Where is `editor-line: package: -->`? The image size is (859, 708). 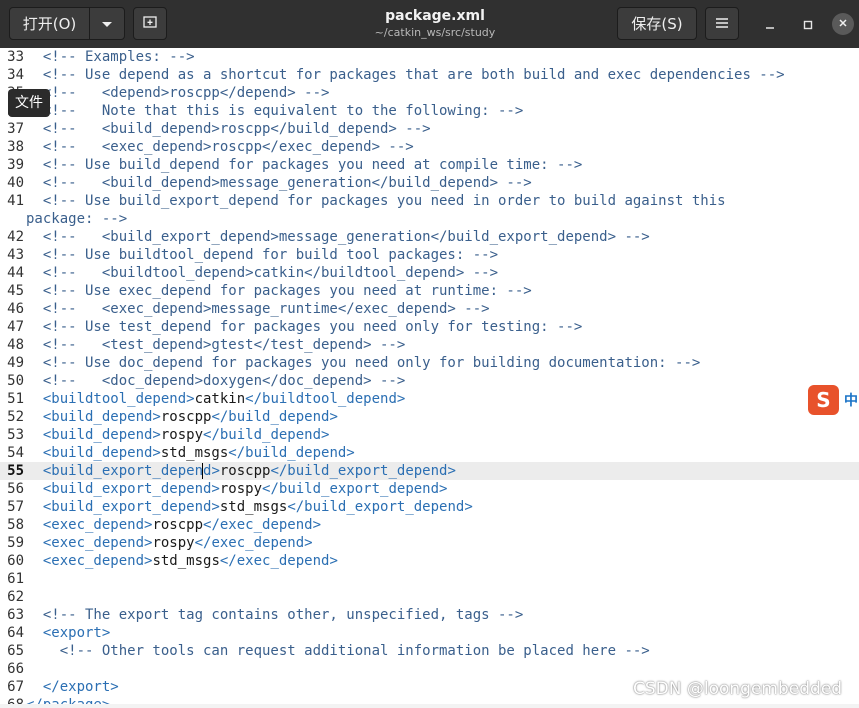 editor-line: package: --> is located at coordinates (429, 219).